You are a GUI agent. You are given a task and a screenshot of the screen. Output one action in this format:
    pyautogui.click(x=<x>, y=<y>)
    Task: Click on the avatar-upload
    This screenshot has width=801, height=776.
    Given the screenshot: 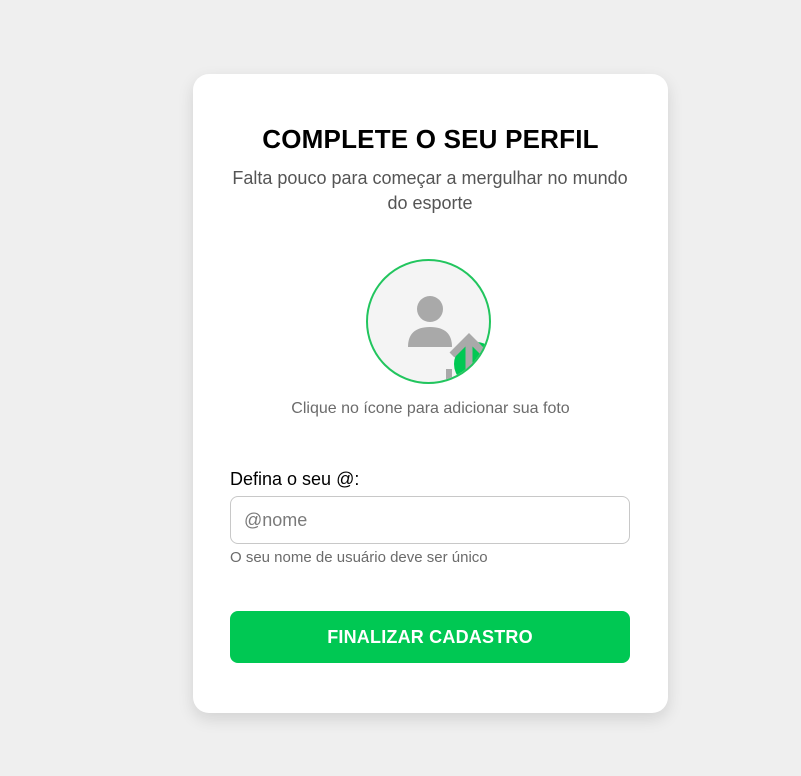 What is the action you would take?
    pyautogui.click(x=428, y=321)
    